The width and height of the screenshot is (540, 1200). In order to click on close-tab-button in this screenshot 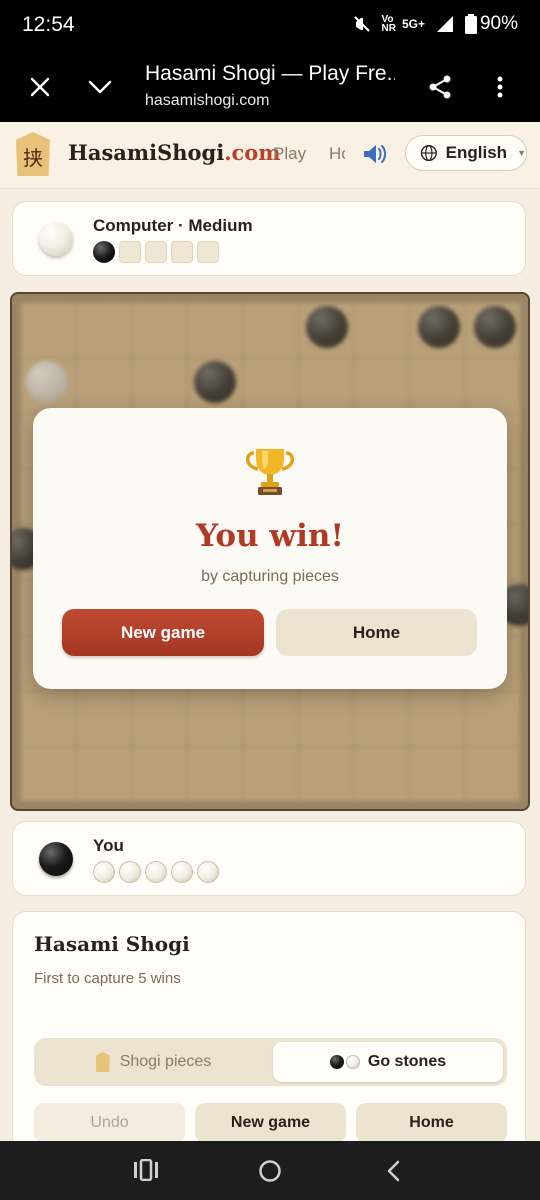, I will do `click(40, 87)`.